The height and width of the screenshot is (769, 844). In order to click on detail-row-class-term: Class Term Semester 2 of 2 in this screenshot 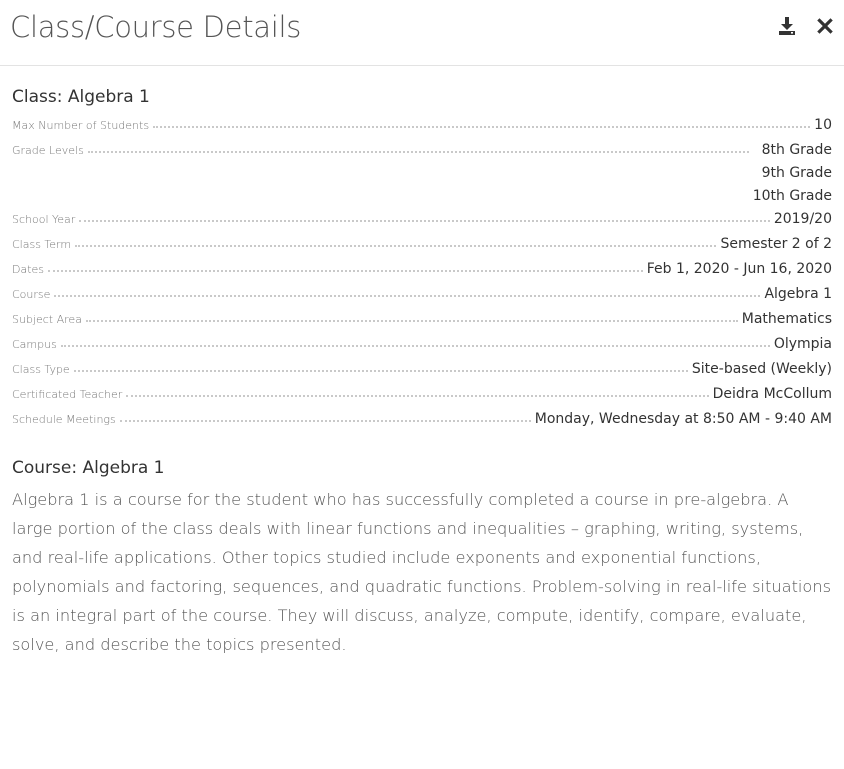, I will do `click(422, 245)`.